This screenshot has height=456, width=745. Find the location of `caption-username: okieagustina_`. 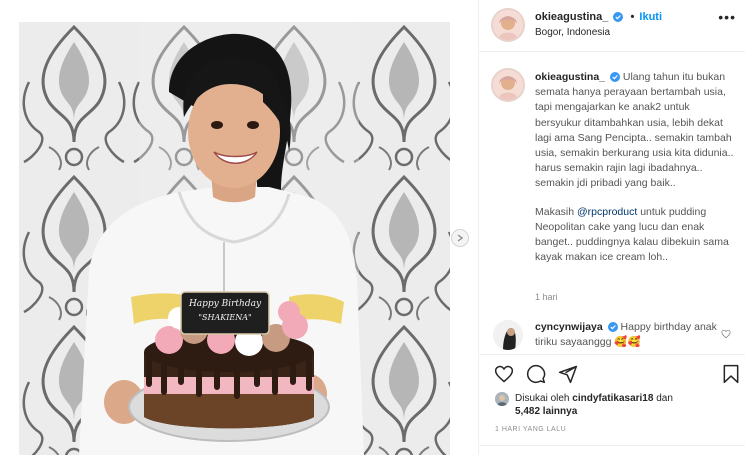

caption-username: okieagustina_ is located at coordinates (570, 77).